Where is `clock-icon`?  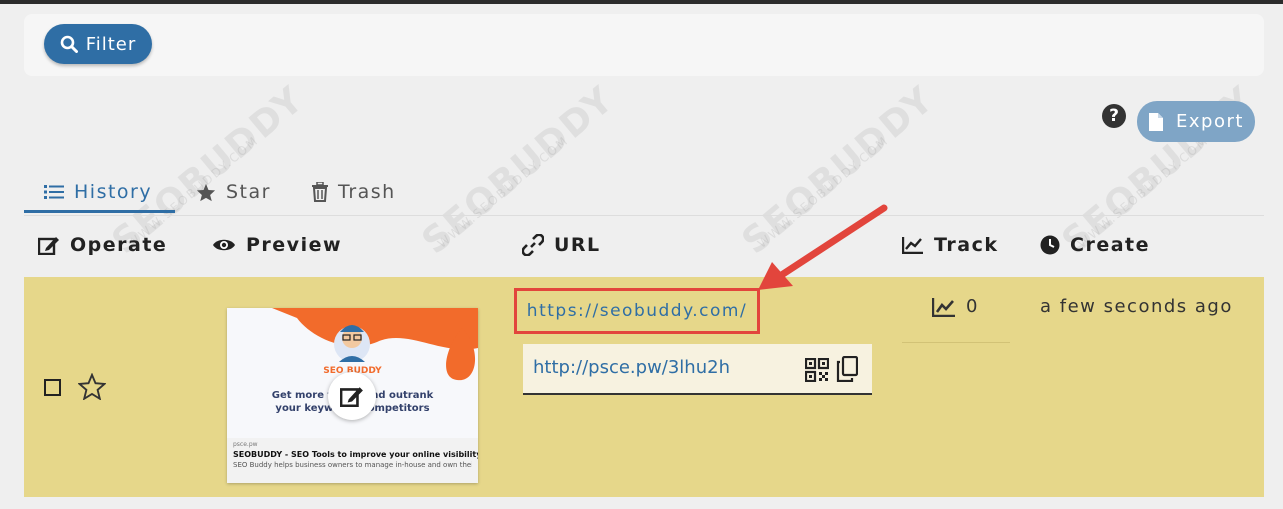
clock-icon is located at coordinates (1050, 245).